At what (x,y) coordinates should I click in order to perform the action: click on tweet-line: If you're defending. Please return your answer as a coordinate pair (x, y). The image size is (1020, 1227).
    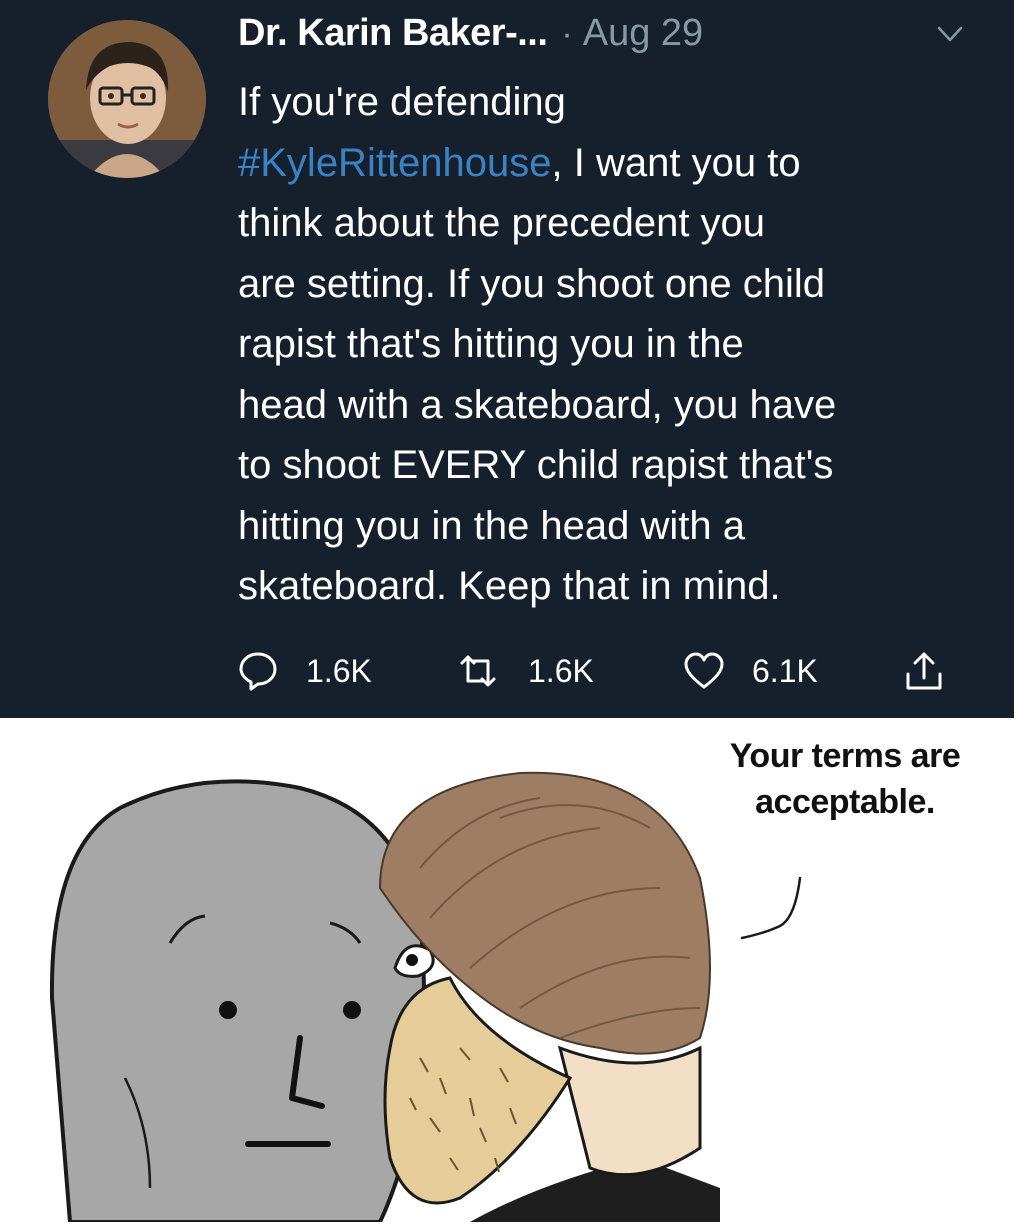
    Looking at the image, I should click on (402, 102).